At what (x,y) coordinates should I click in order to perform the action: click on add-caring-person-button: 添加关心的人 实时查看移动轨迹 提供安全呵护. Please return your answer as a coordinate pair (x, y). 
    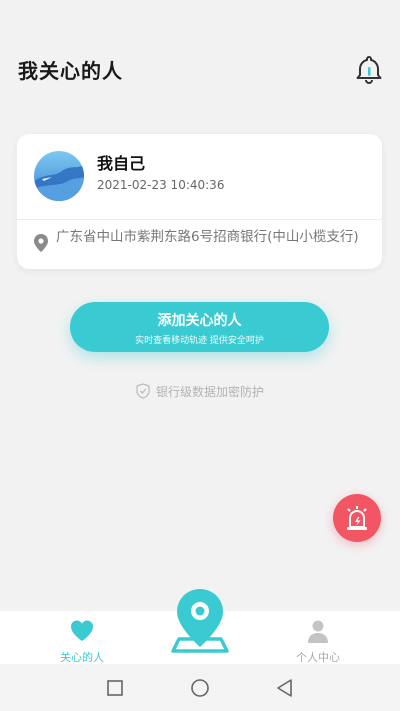
    Looking at the image, I should click on (199, 327).